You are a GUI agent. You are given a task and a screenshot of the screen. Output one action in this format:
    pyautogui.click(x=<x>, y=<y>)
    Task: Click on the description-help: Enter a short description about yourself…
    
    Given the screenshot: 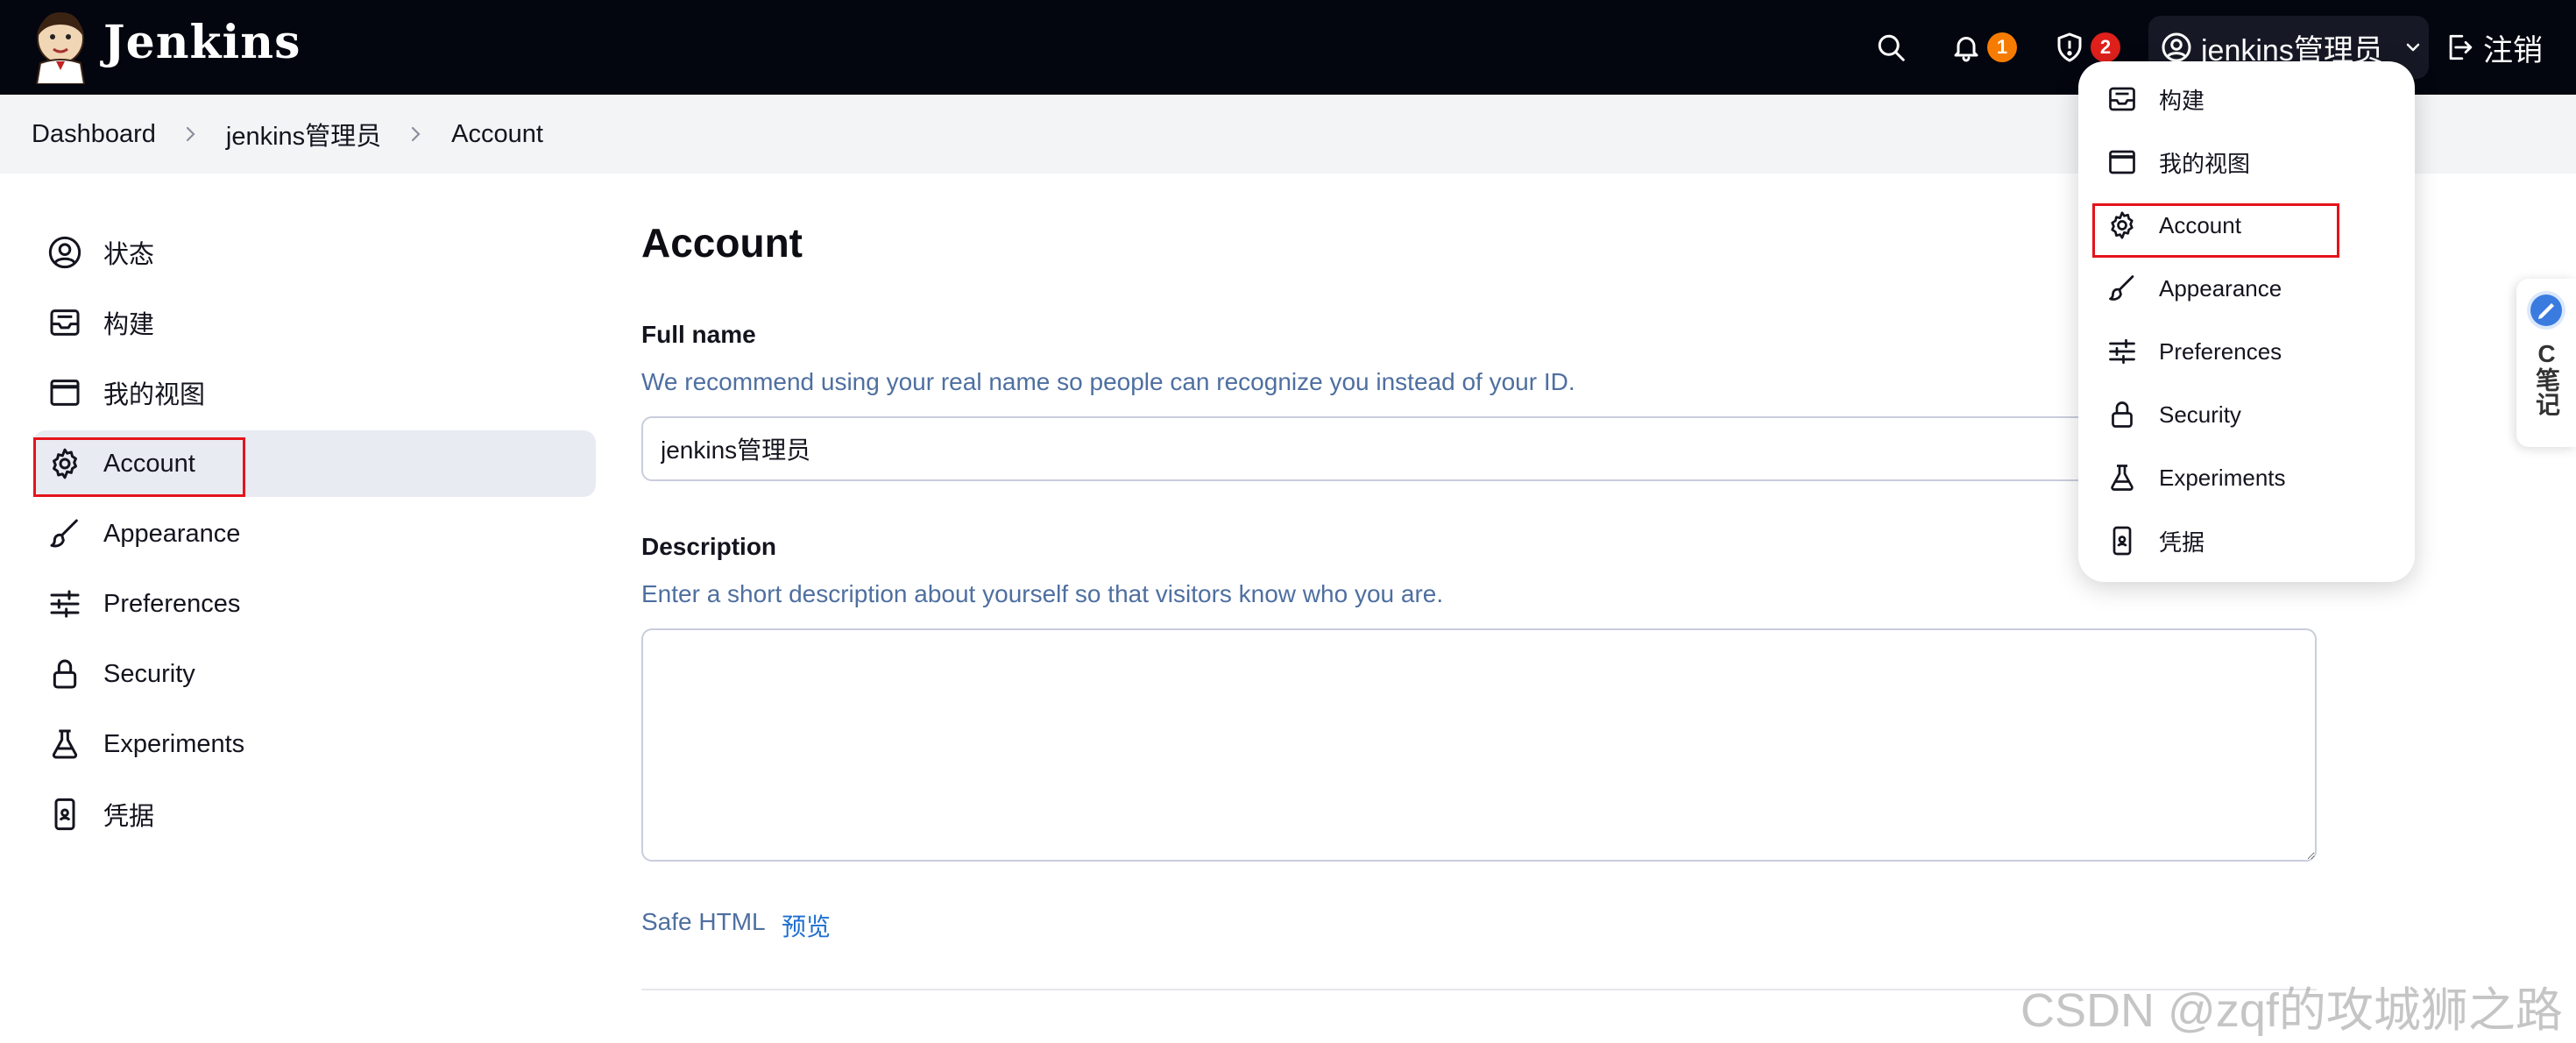 What is the action you would take?
    pyautogui.click(x=1042, y=593)
    